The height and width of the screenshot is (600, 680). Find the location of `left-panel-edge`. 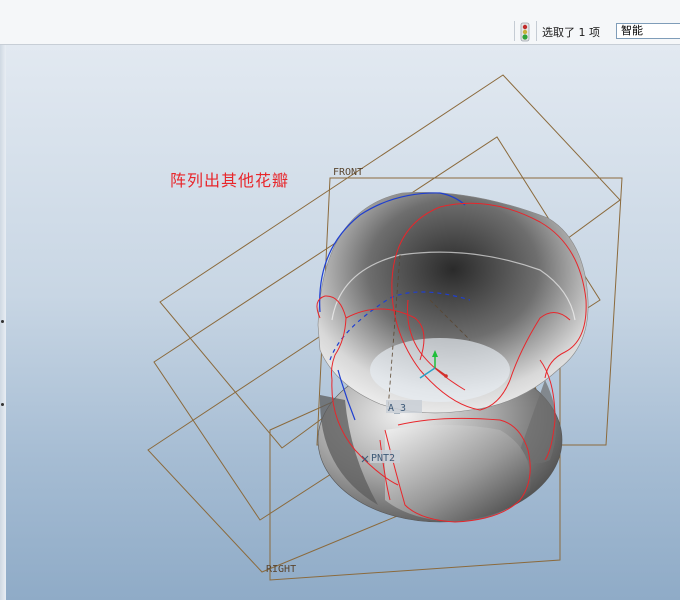

left-panel-edge is located at coordinates (3, 322).